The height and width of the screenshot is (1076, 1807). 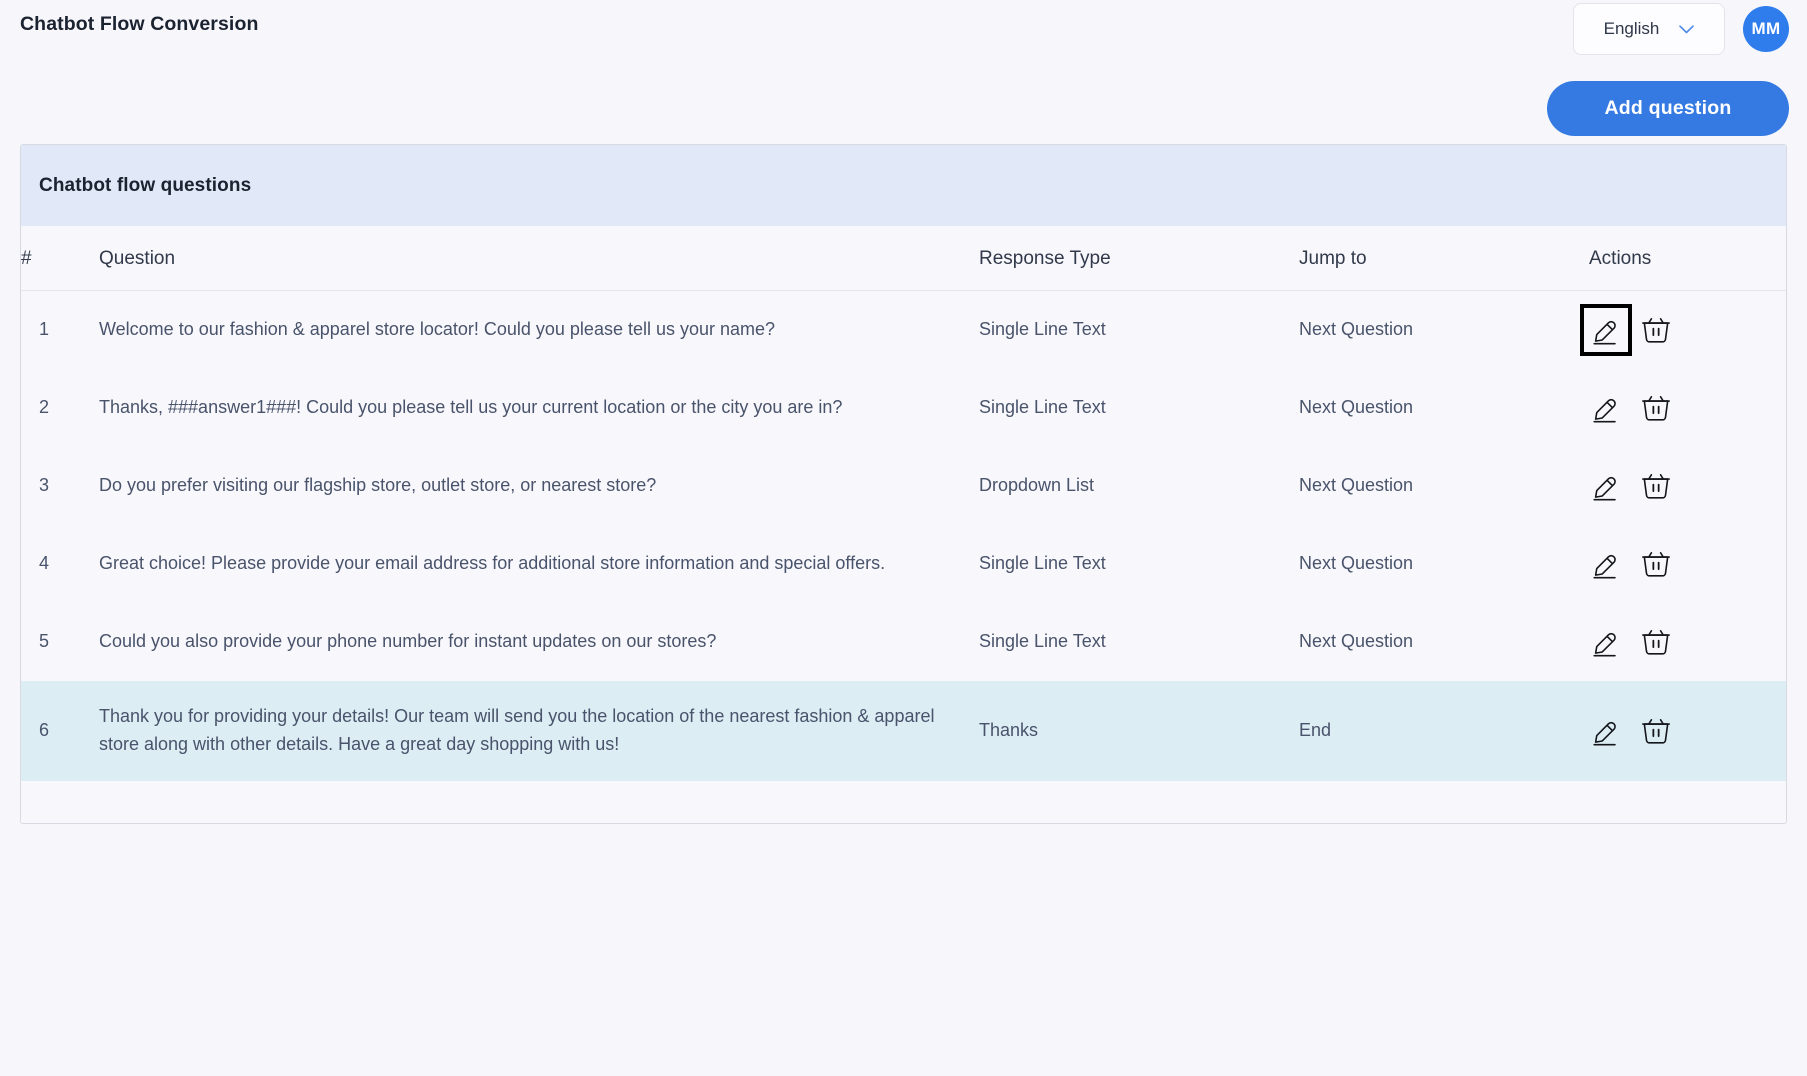 What do you see at coordinates (1037, 485) in the screenshot?
I see `row-response-type: Dropdown List` at bounding box center [1037, 485].